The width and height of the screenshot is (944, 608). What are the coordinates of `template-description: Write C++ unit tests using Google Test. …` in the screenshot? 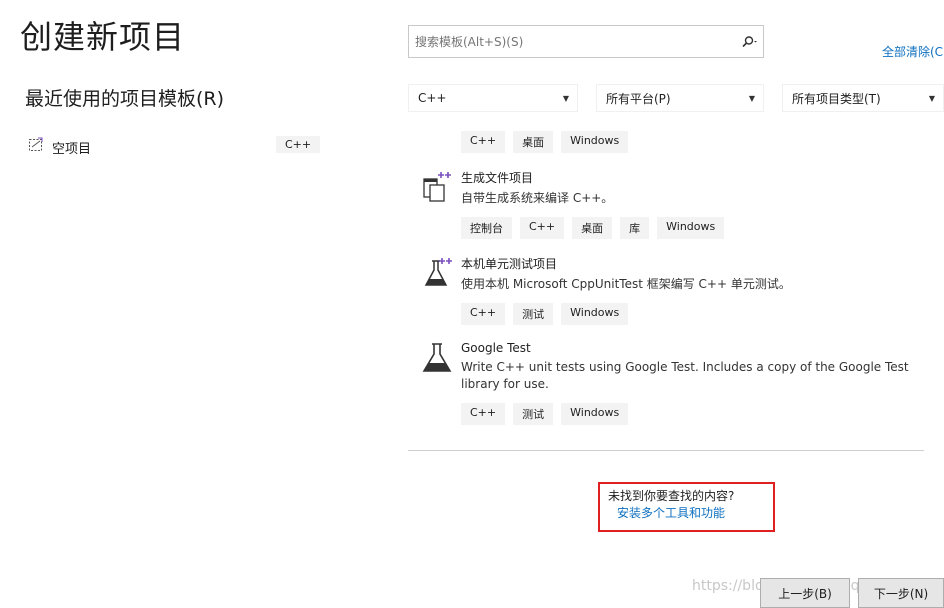 It's located at (685, 375).